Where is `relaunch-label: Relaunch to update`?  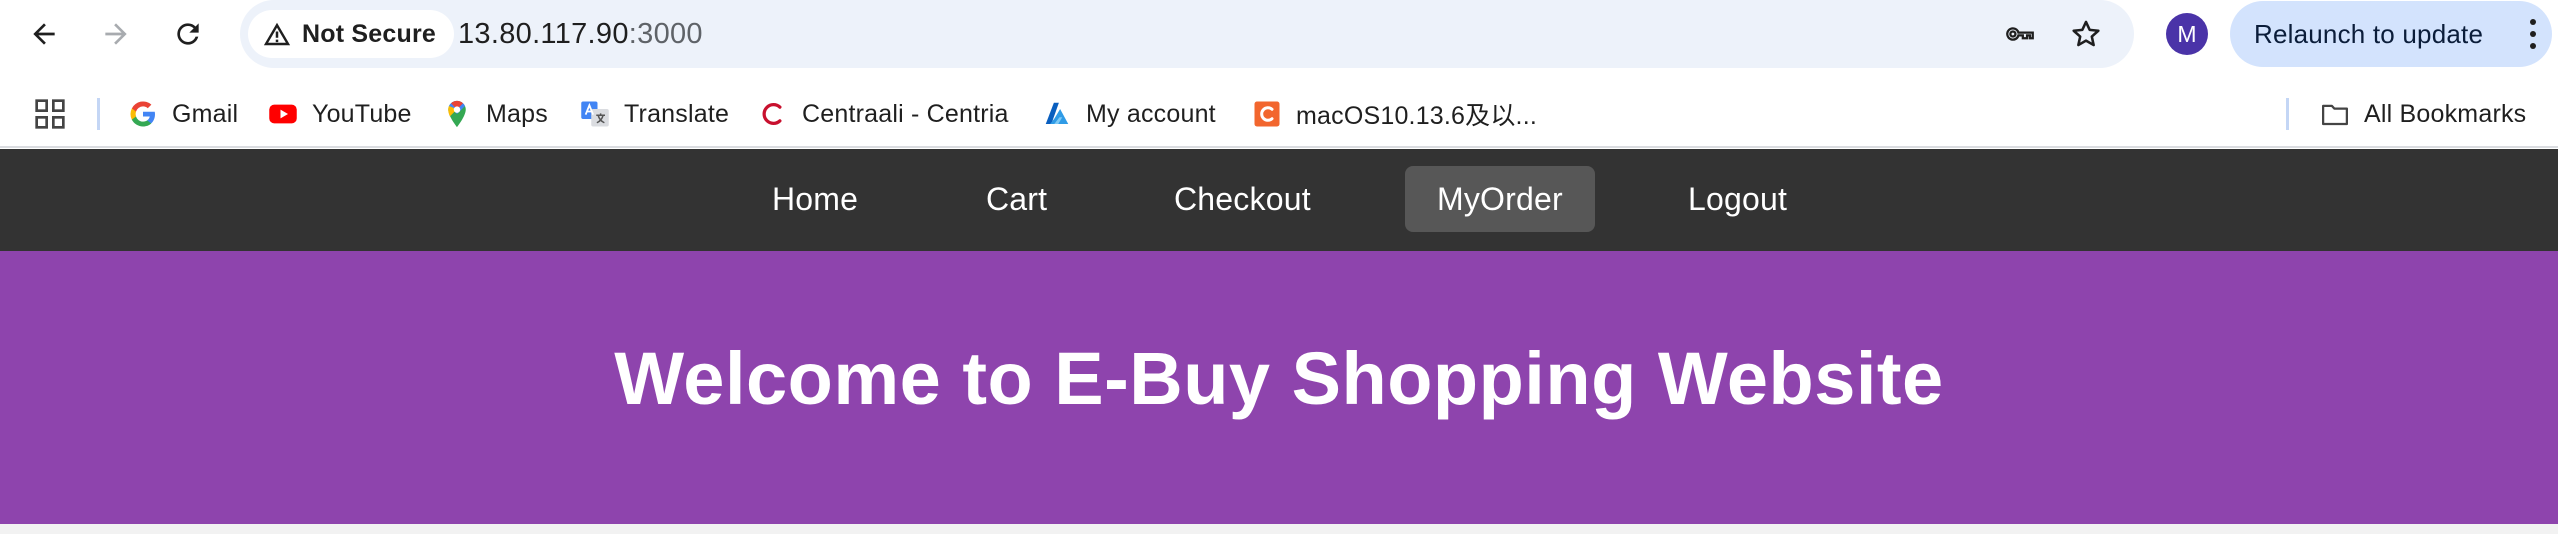 relaunch-label: Relaunch to update is located at coordinates (2369, 33).